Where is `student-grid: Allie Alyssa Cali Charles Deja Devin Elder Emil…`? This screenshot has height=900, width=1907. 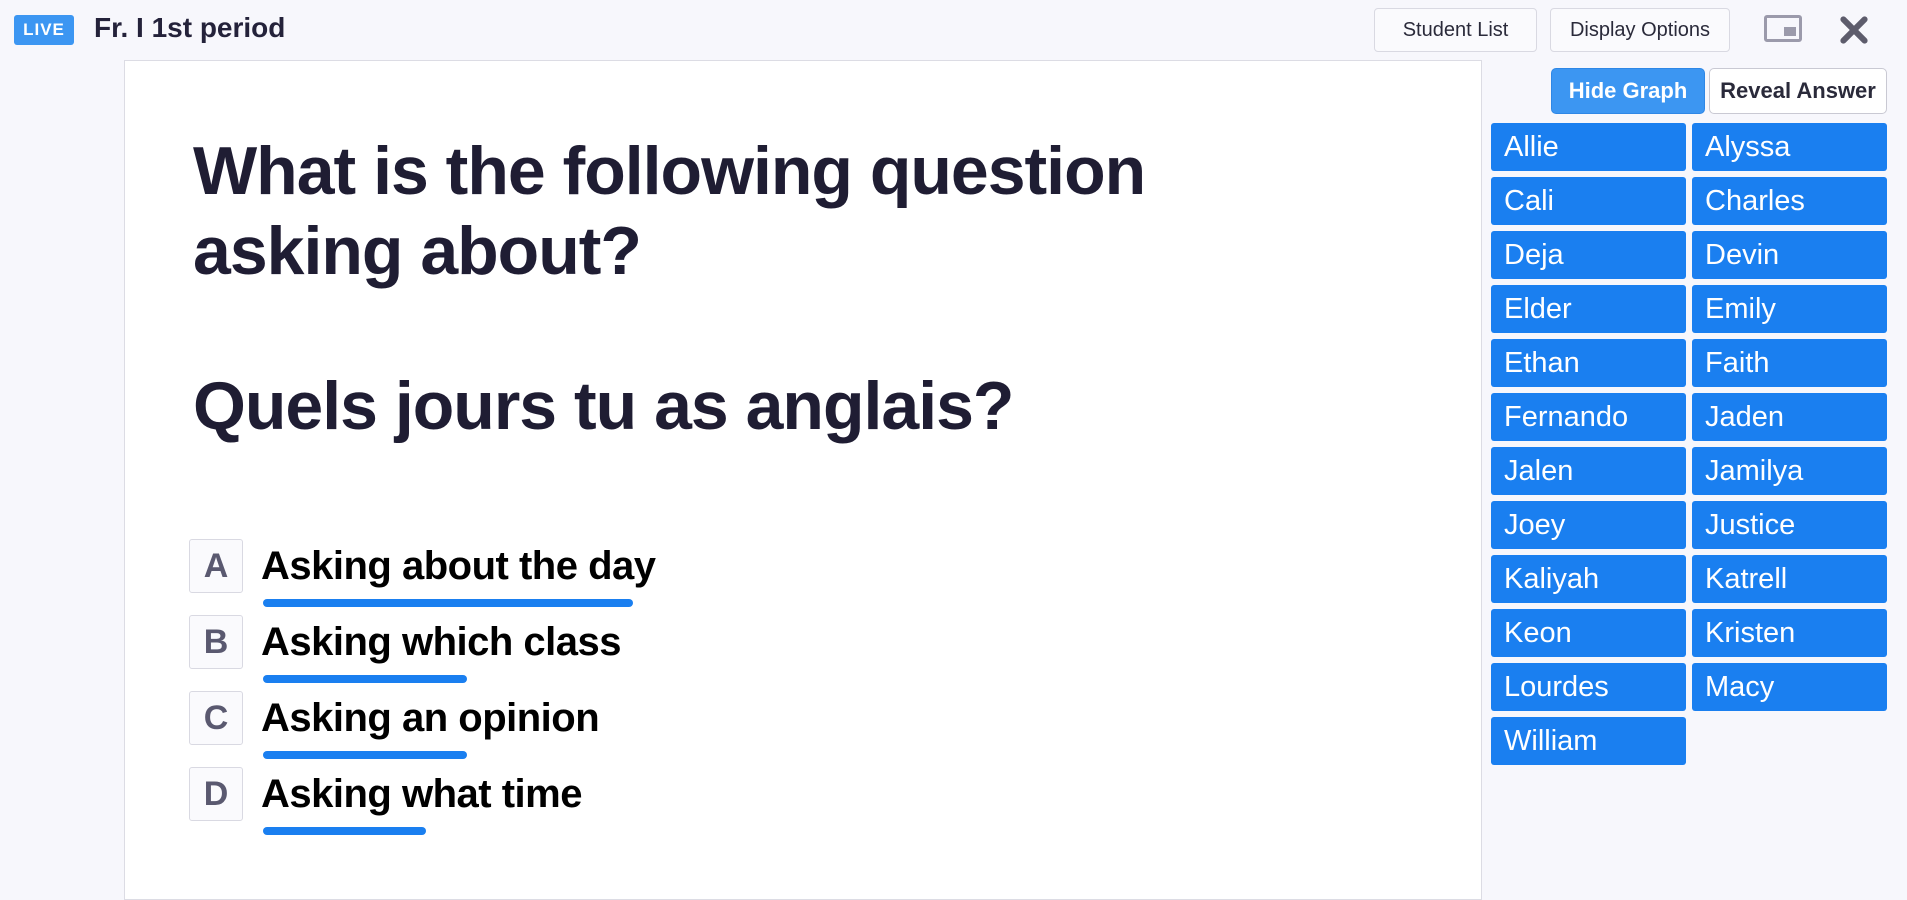 student-grid: Allie Alyssa Cali Charles Deja Devin Elder Emil… is located at coordinates (1690, 444).